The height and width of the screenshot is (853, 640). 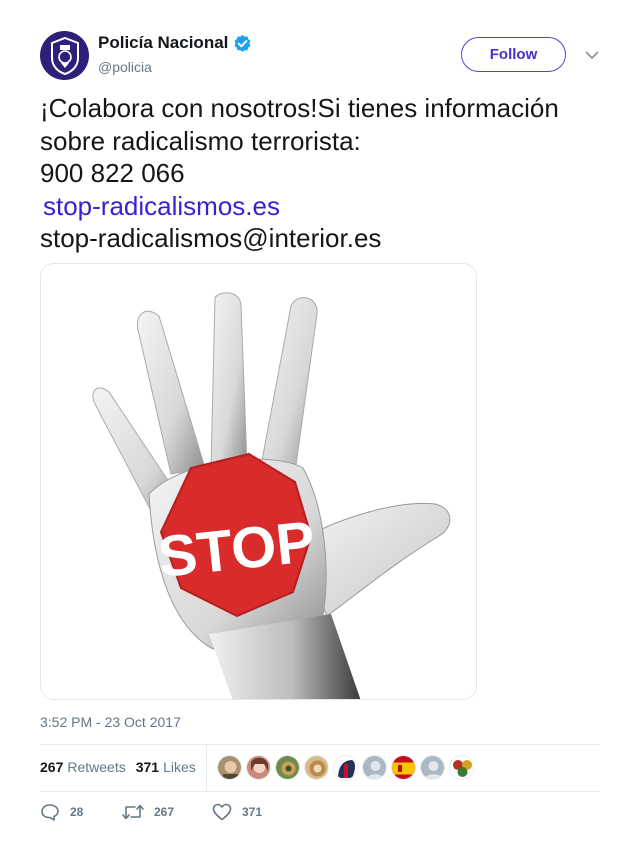 I want to click on retweets-count: 267, so click(x=52, y=767).